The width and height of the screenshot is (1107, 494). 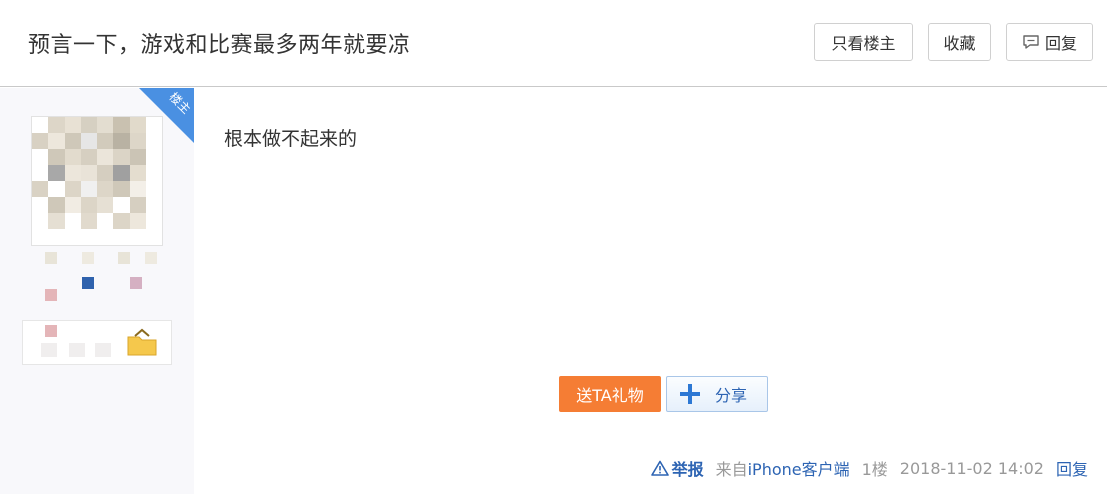 What do you see at coordinates (142, 342) in the screenshot?
I see `folder-icon` at bounding box center [142, 342].